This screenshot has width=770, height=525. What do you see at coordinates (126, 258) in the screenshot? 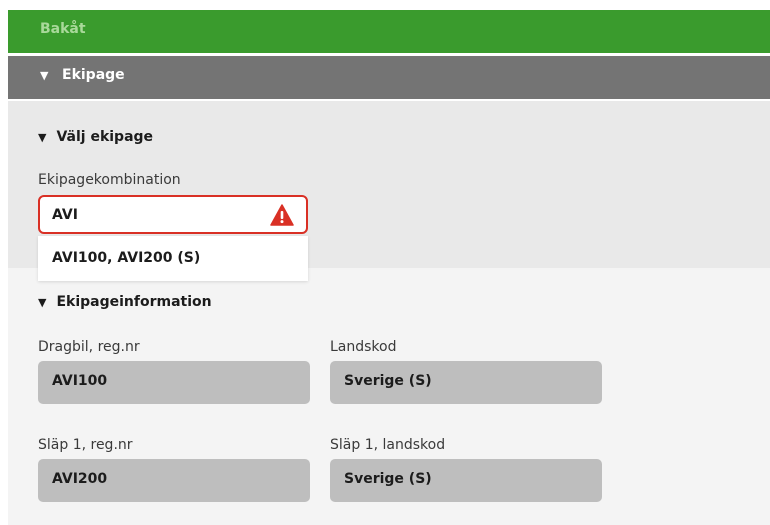
I see `dropdown-option: AVI100, AVI200 (S)` at bounding box center [126, 258].